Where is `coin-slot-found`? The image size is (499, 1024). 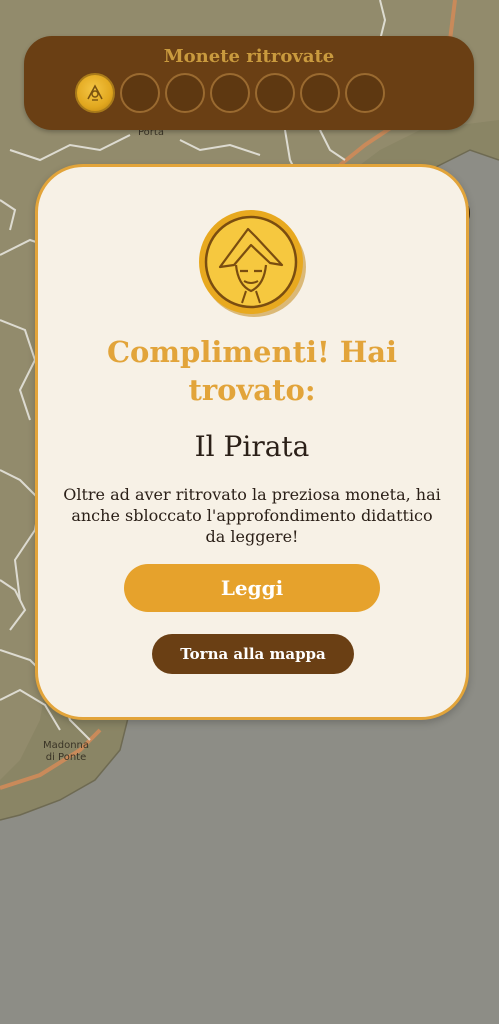
coin-slot-found is located at coordinates (95, 93).